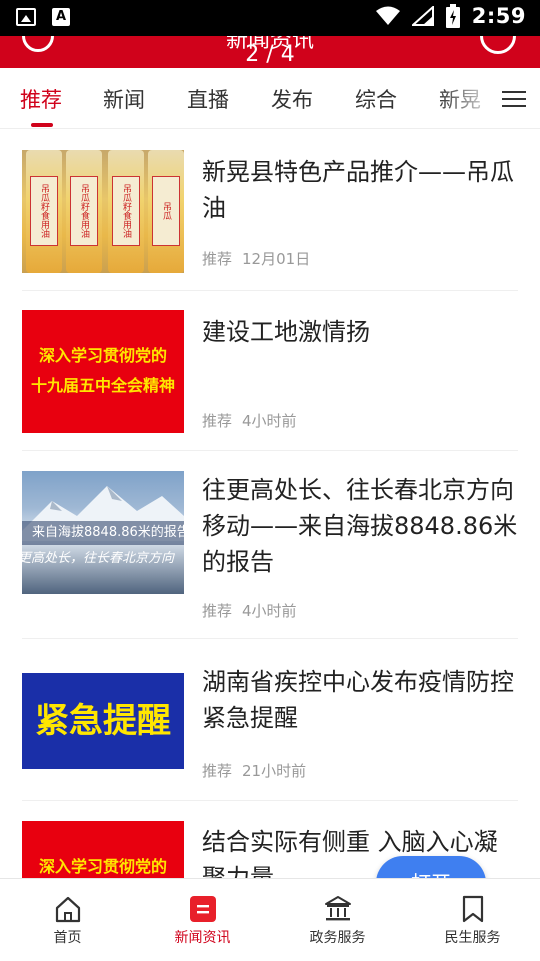 The height and width of the screenshot is (961, 540). What do you see at coordinates (61, 17) in the screenshot?
I see `app-notification-icon: A` at bounding box center [61, 17].